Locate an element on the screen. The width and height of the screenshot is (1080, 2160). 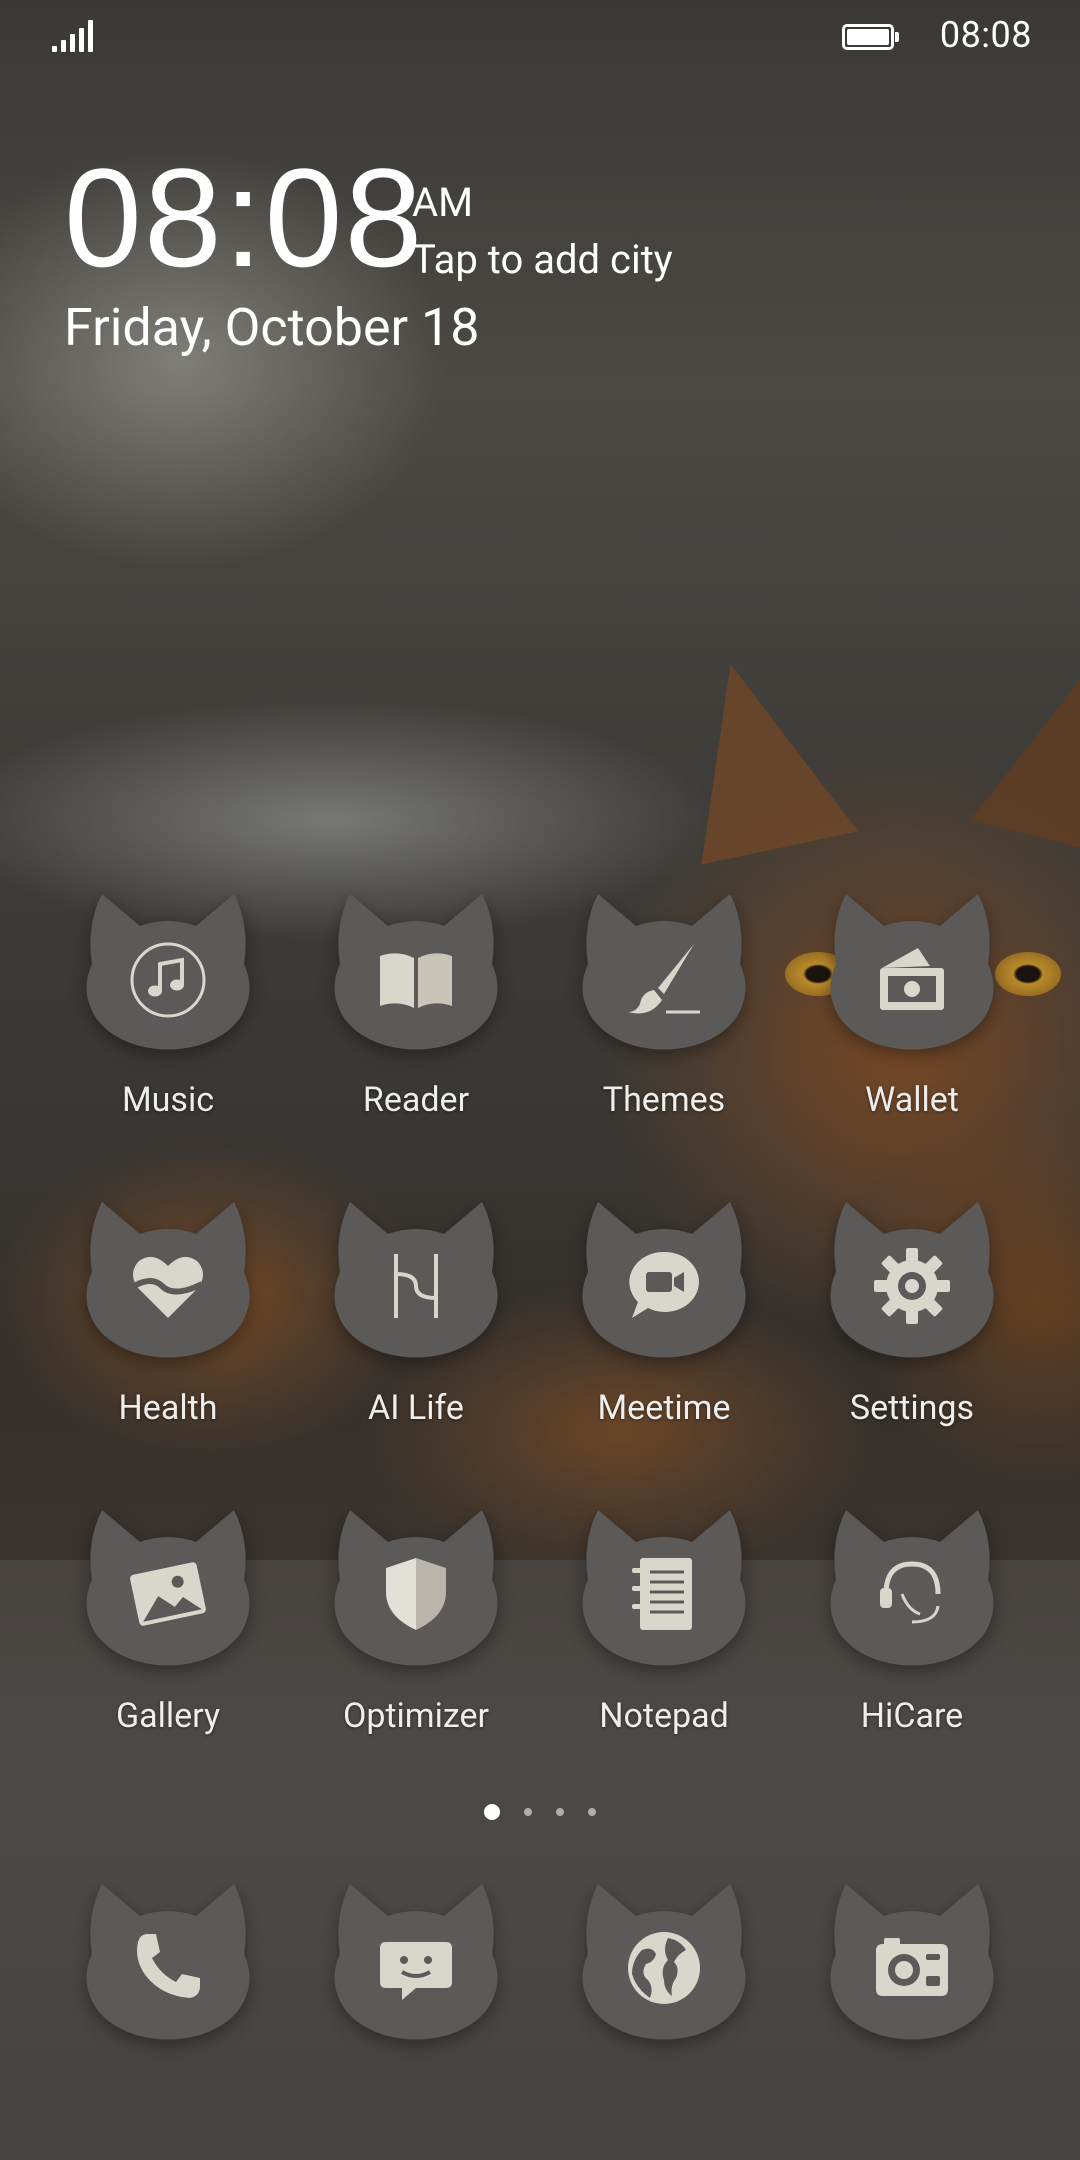
app-reader: Reader is located at coordinates (416, 1003).